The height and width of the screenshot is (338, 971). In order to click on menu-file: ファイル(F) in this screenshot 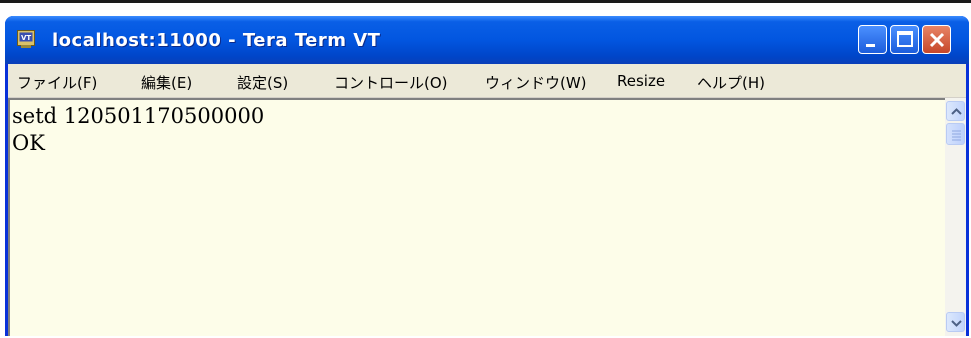, I will do `click(57, 82)`.